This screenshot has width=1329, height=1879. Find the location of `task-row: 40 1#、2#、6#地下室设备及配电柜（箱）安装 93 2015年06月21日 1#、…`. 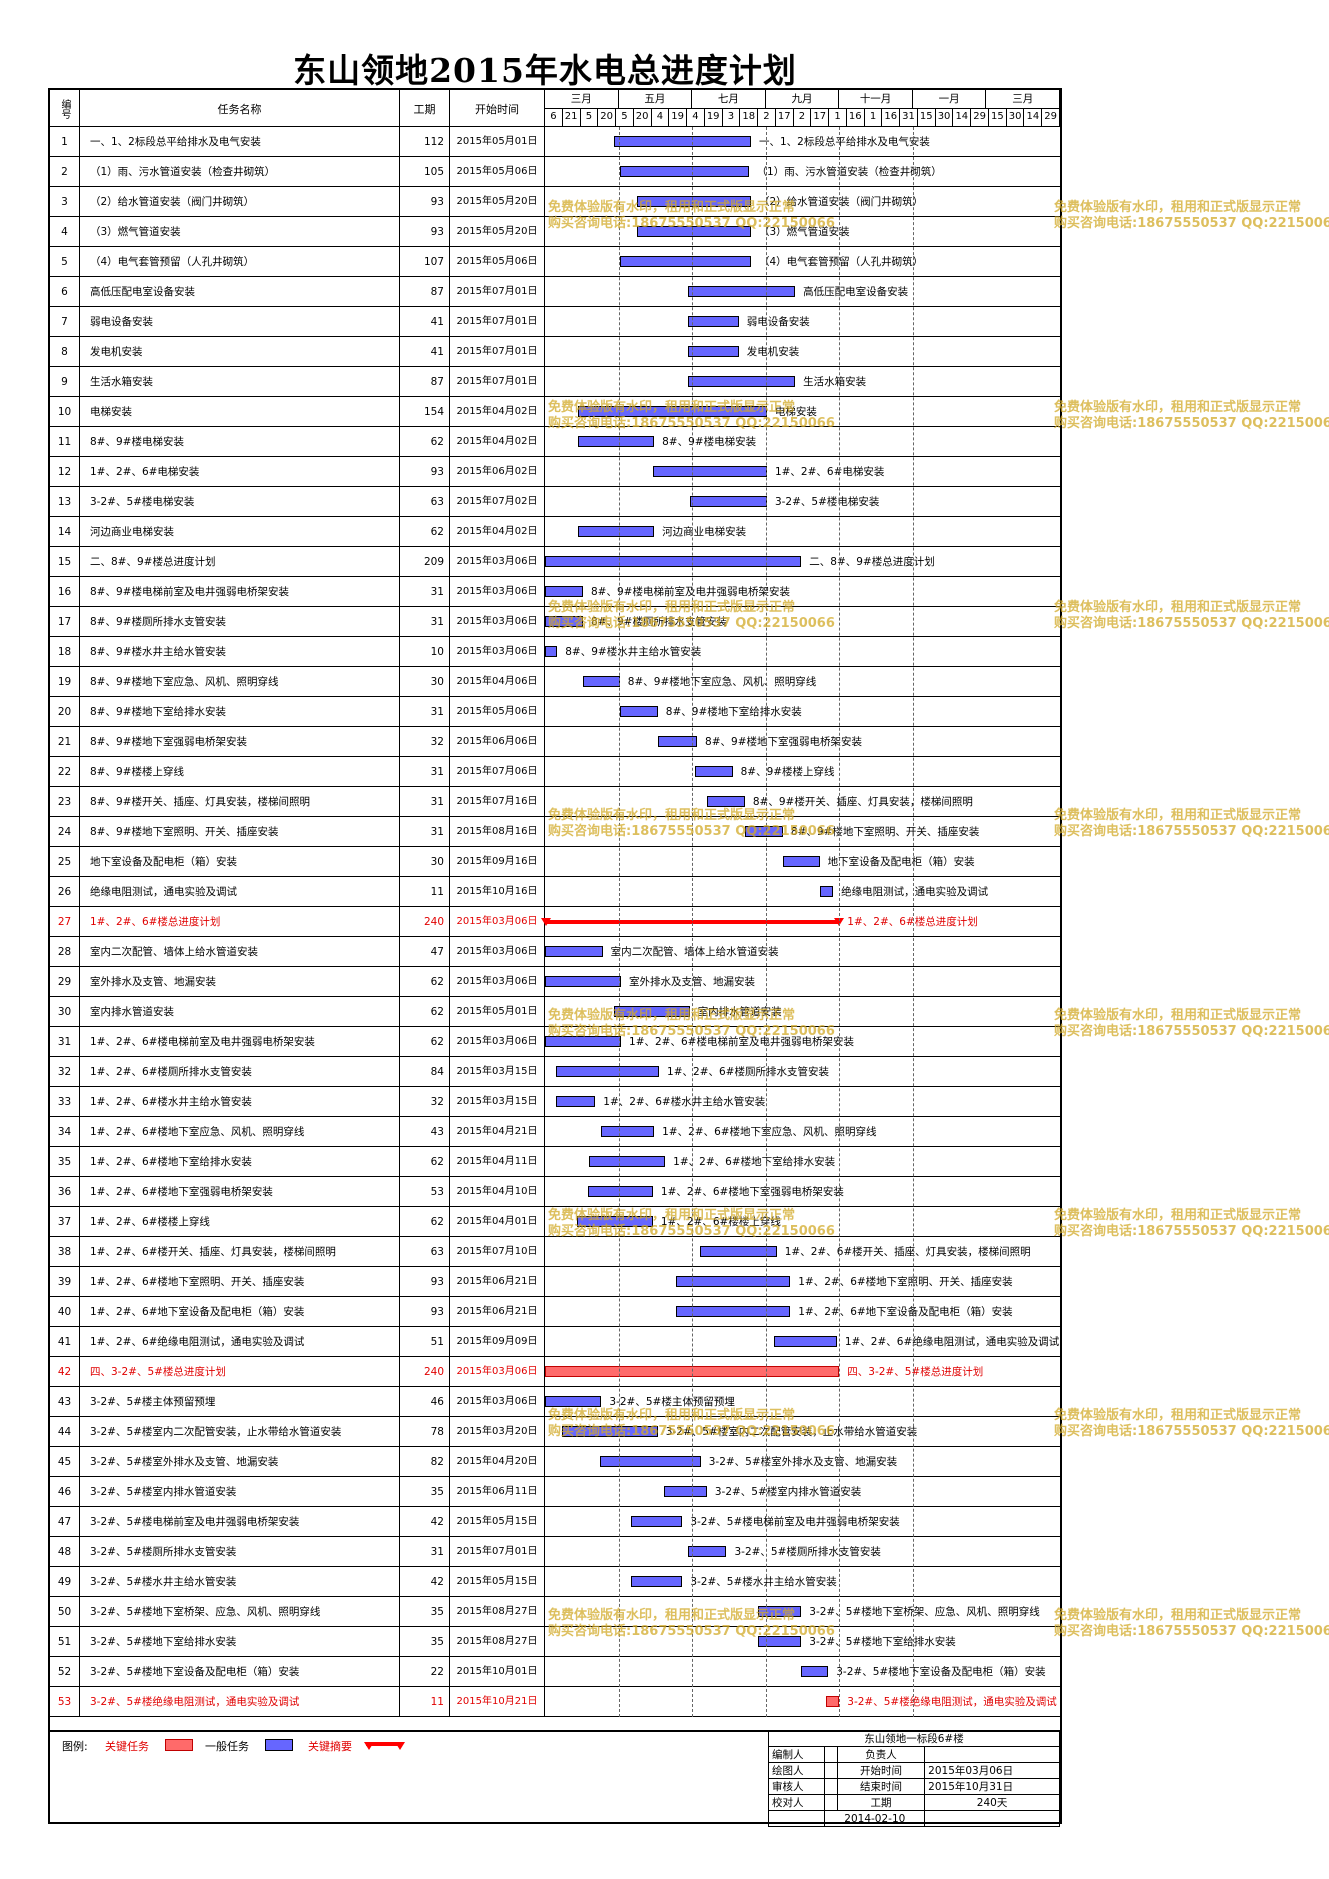

task-row: 40 1#、2#、6#地下室设备及配电柜（箱）安装 93 2015年06月21日 1#、… is located at coordinates (555, 1312).